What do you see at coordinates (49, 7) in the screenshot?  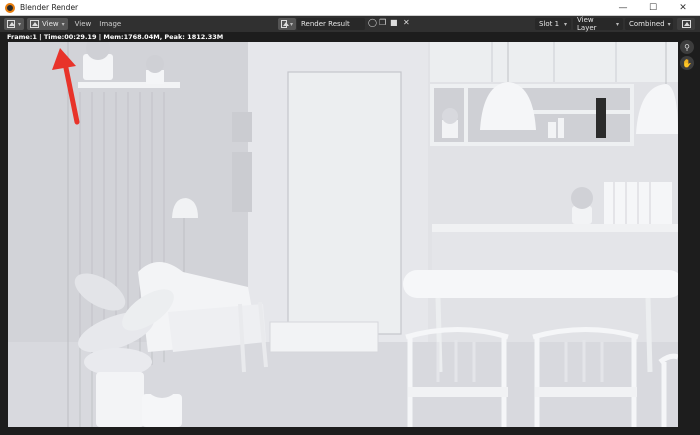 I see `window-title: Blender Render` at bounding box center [49, 7].